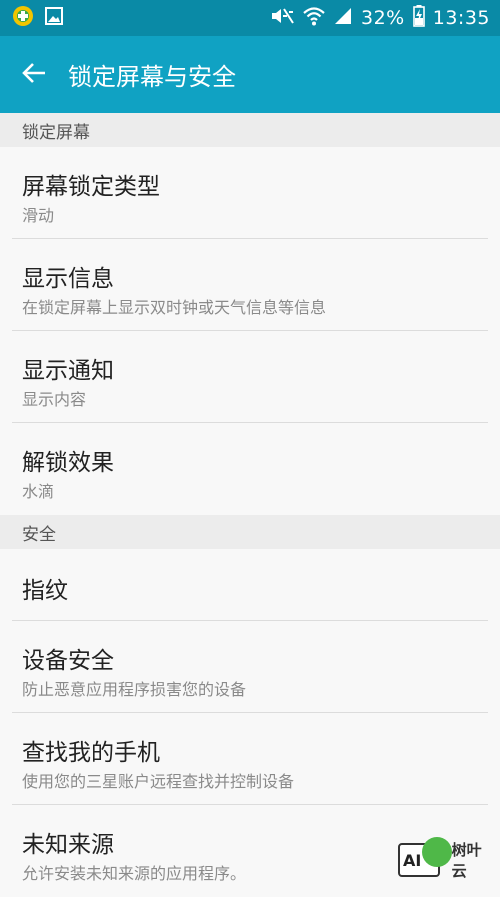 The height and width of the screenshot is (897, 500). I want to click on image-notification-icon, so click(54, 18).